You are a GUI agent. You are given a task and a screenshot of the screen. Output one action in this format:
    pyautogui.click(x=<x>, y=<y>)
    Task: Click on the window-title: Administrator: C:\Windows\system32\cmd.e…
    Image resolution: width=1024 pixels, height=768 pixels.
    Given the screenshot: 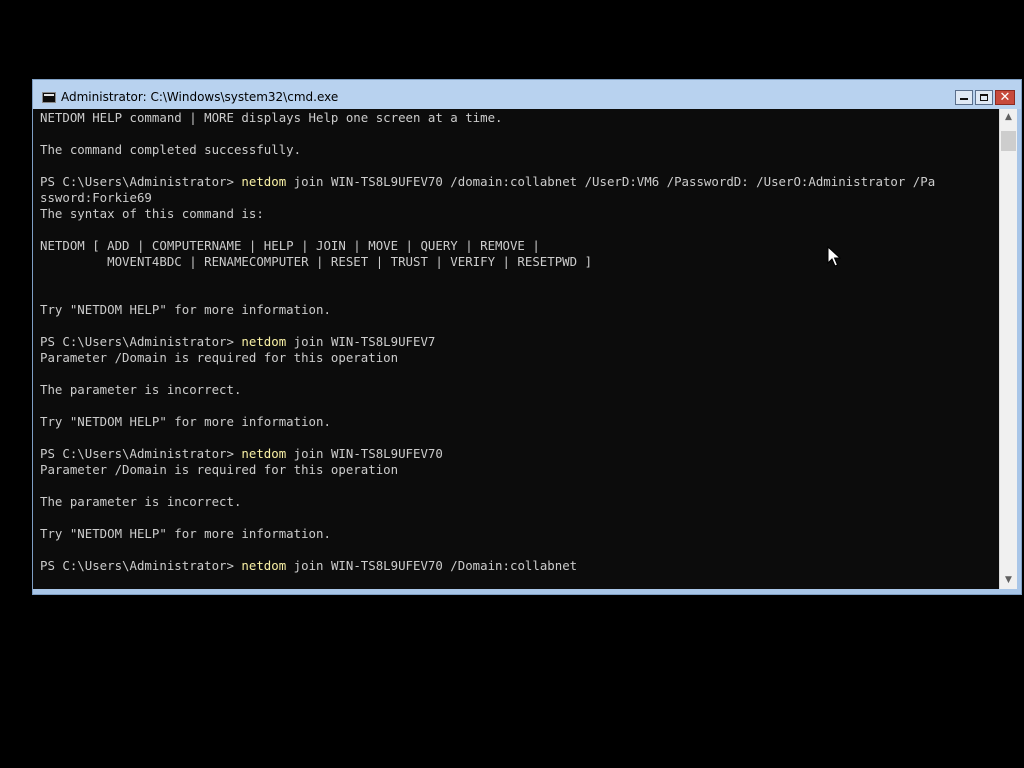 What is the action you would take?
    pyautogui.click(x=200, y=97)
    